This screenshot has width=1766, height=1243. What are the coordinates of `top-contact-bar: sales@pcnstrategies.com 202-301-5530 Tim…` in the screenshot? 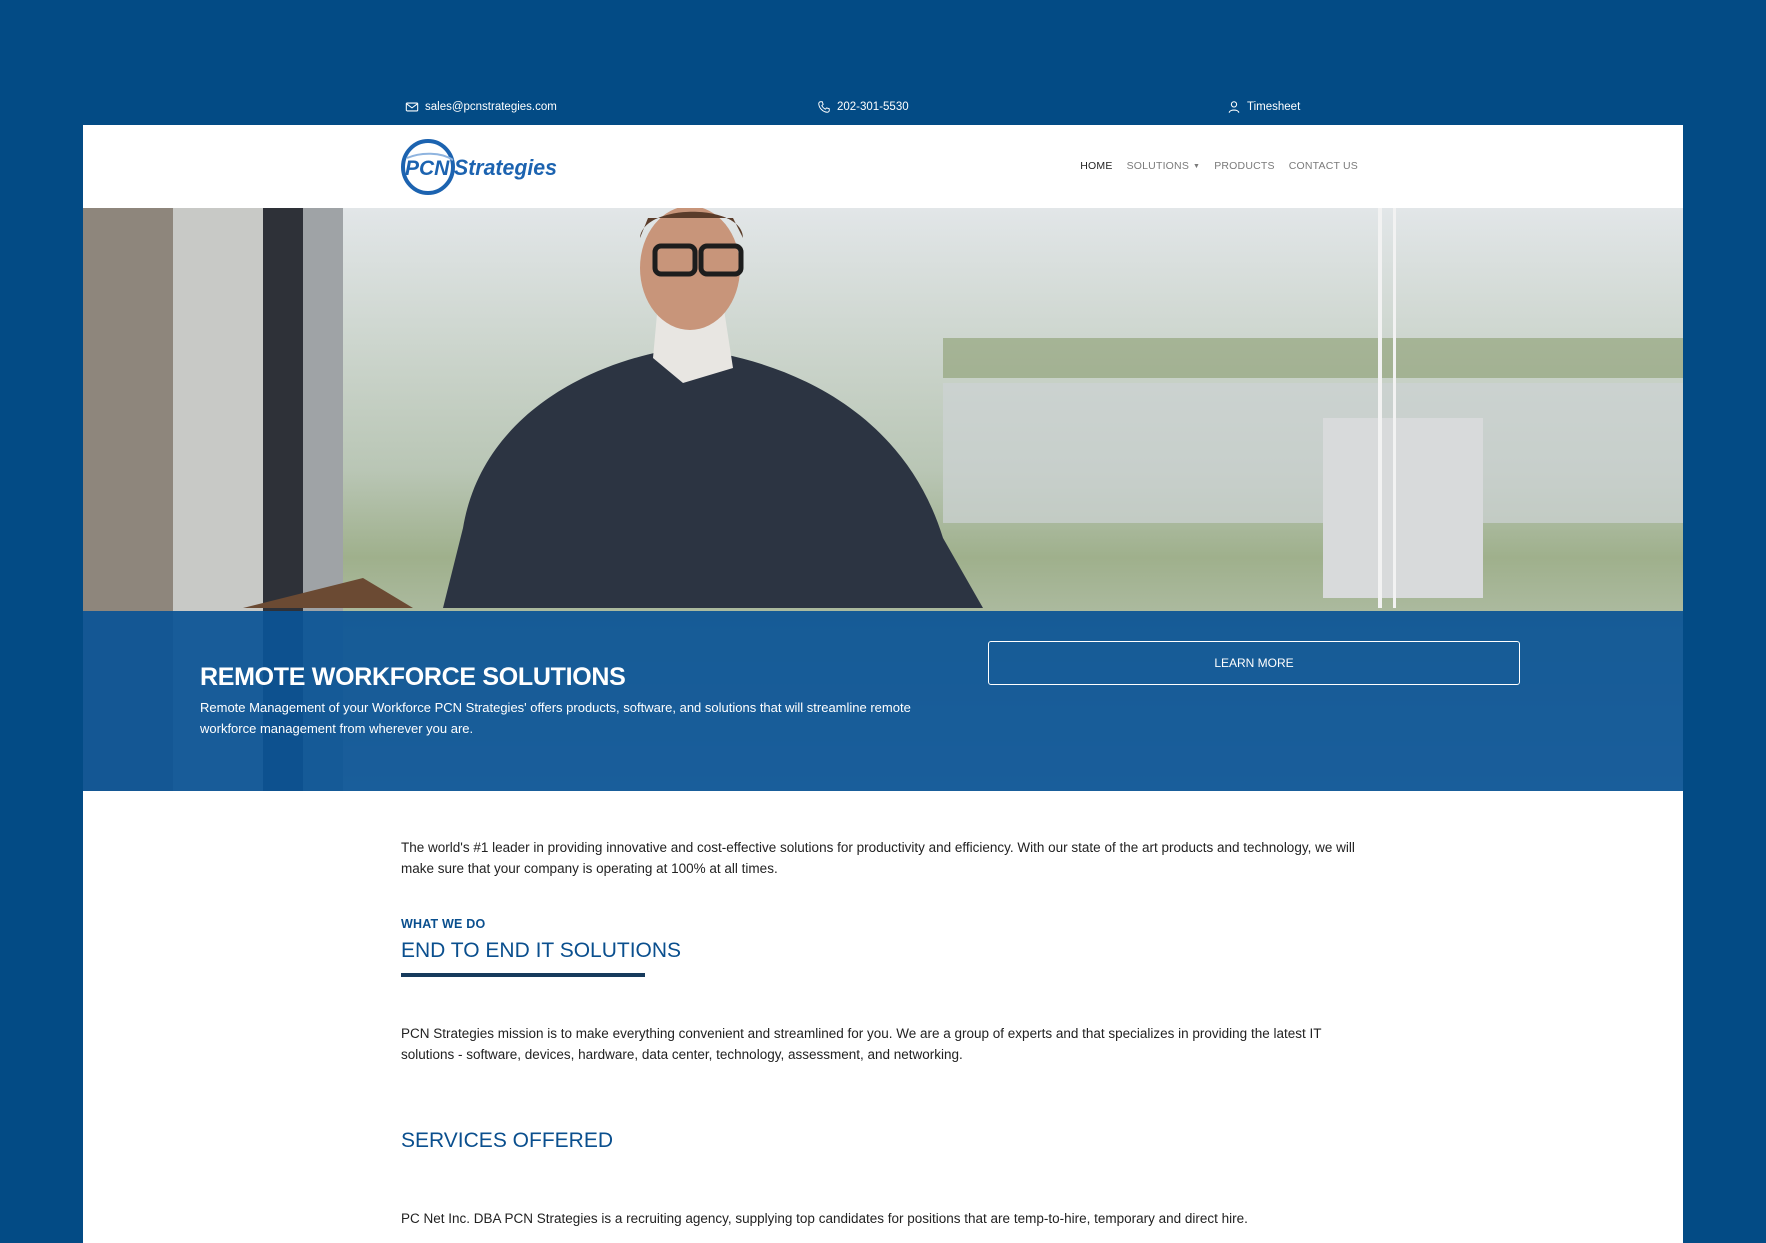 It's located at (883, 109).